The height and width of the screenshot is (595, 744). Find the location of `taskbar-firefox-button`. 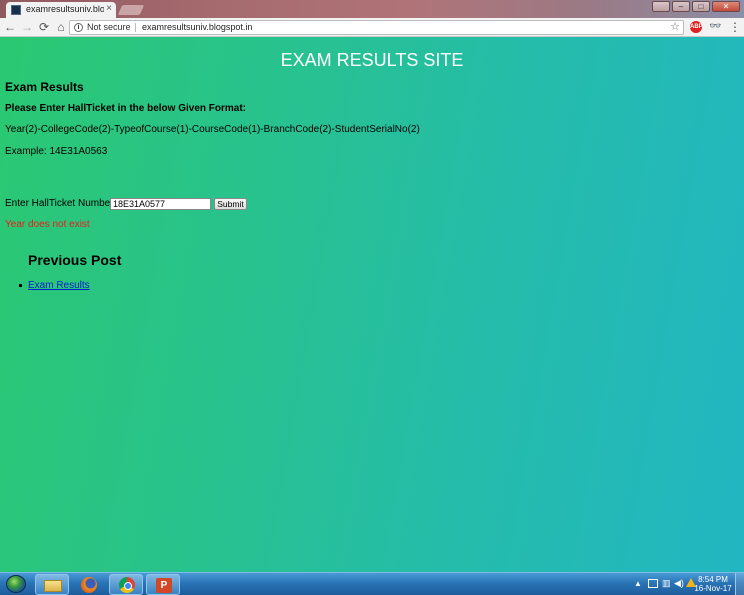

taskbar-firefox-button is located at coordinates (89, 584).